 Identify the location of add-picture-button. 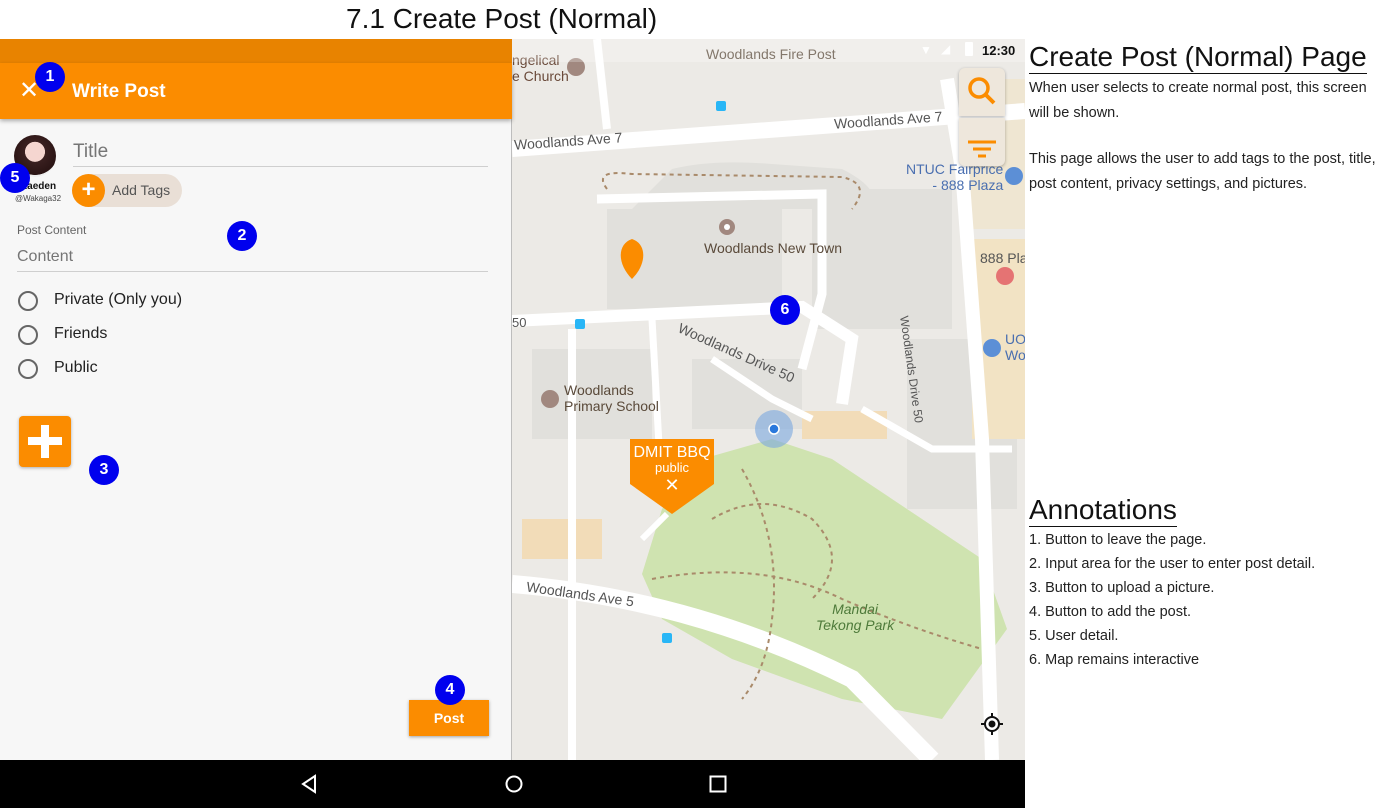
(45, 441).